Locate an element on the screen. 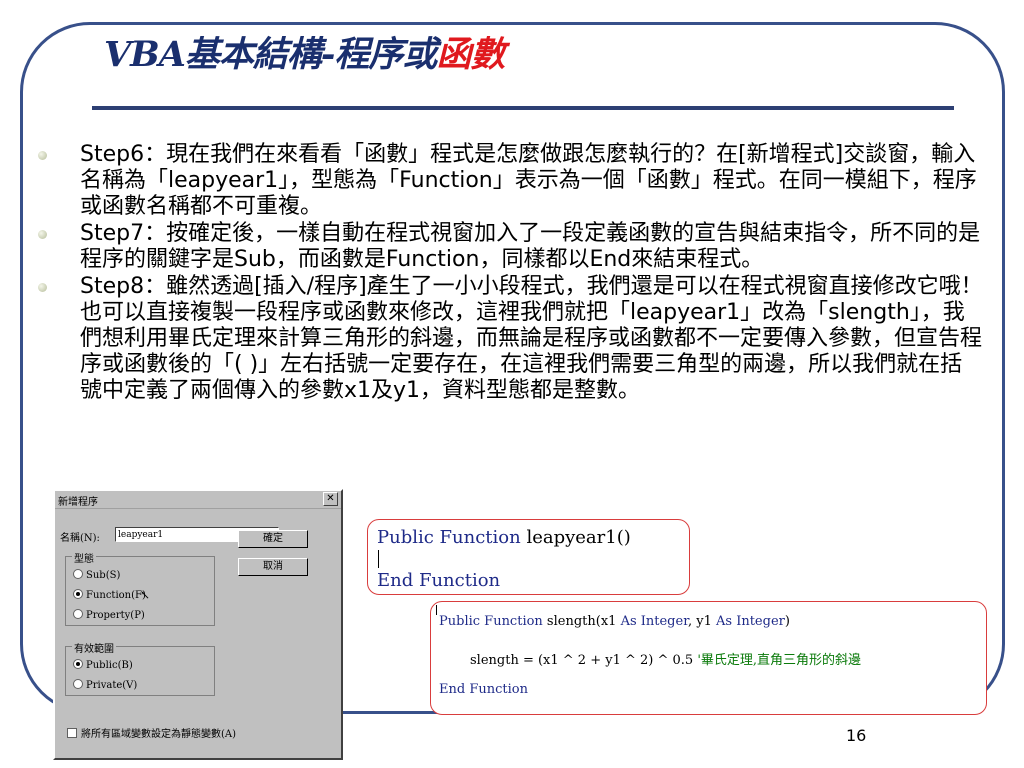  radio-property: Property(P) is located at coordinates (109, 615).